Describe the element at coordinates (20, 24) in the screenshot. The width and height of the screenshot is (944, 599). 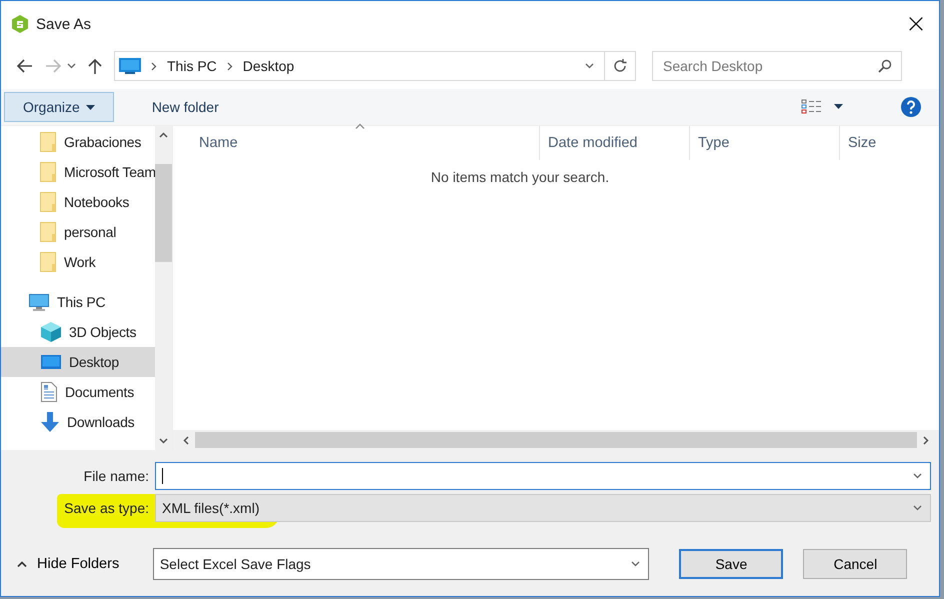
I see `app-logo-icon` at that location.